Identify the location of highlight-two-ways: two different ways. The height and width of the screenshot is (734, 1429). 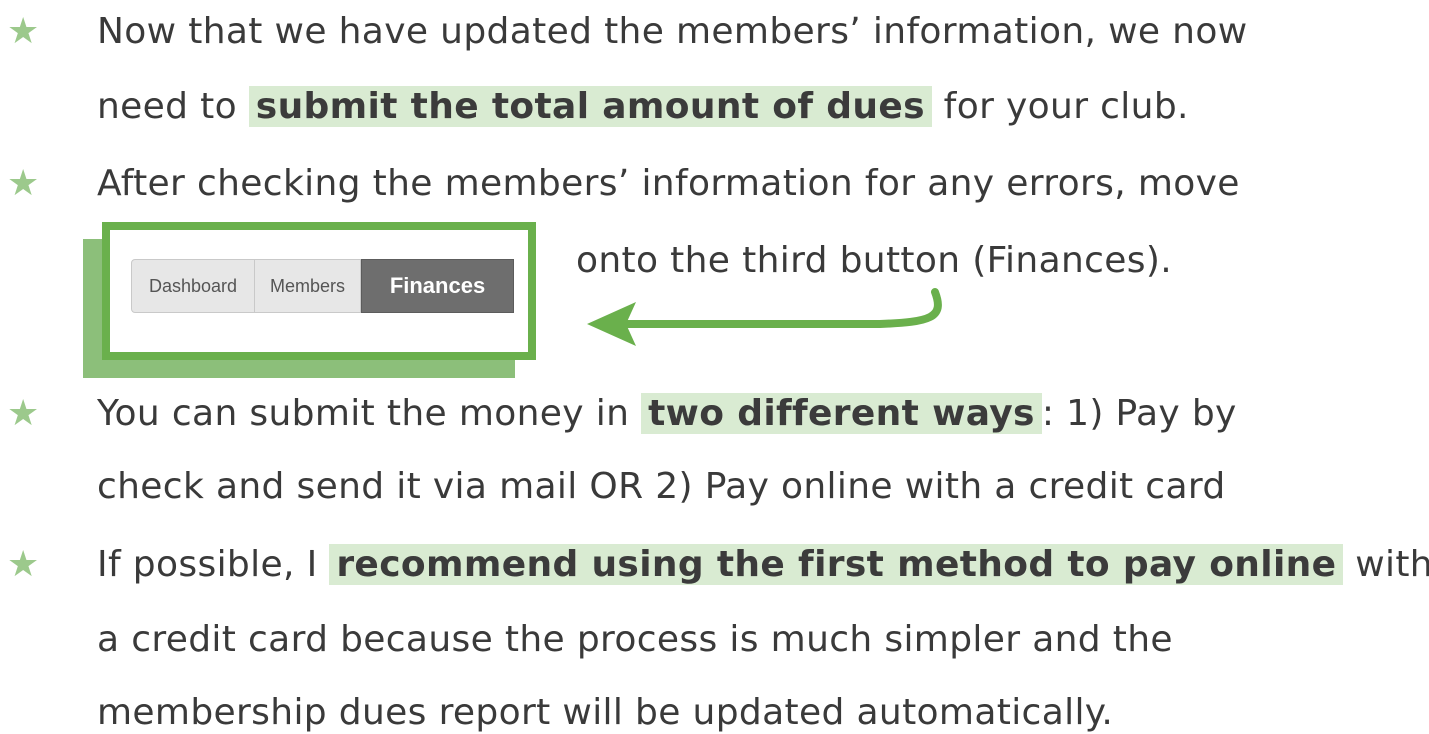
(841, 413).